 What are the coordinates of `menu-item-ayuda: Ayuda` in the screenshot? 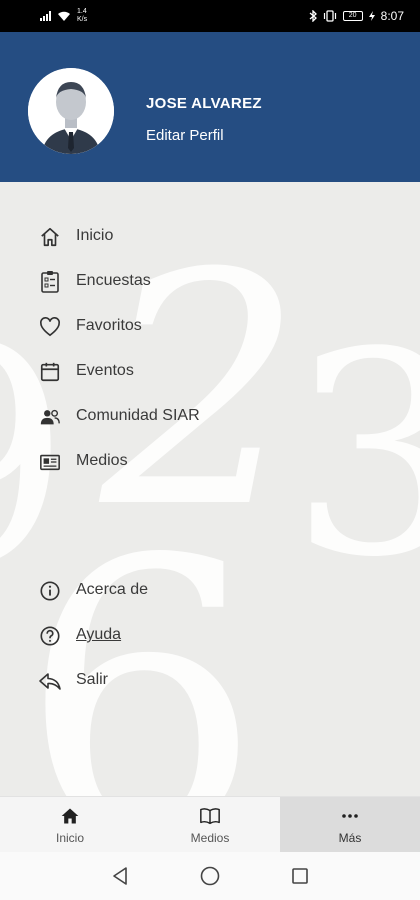 It's located at (150, 635).